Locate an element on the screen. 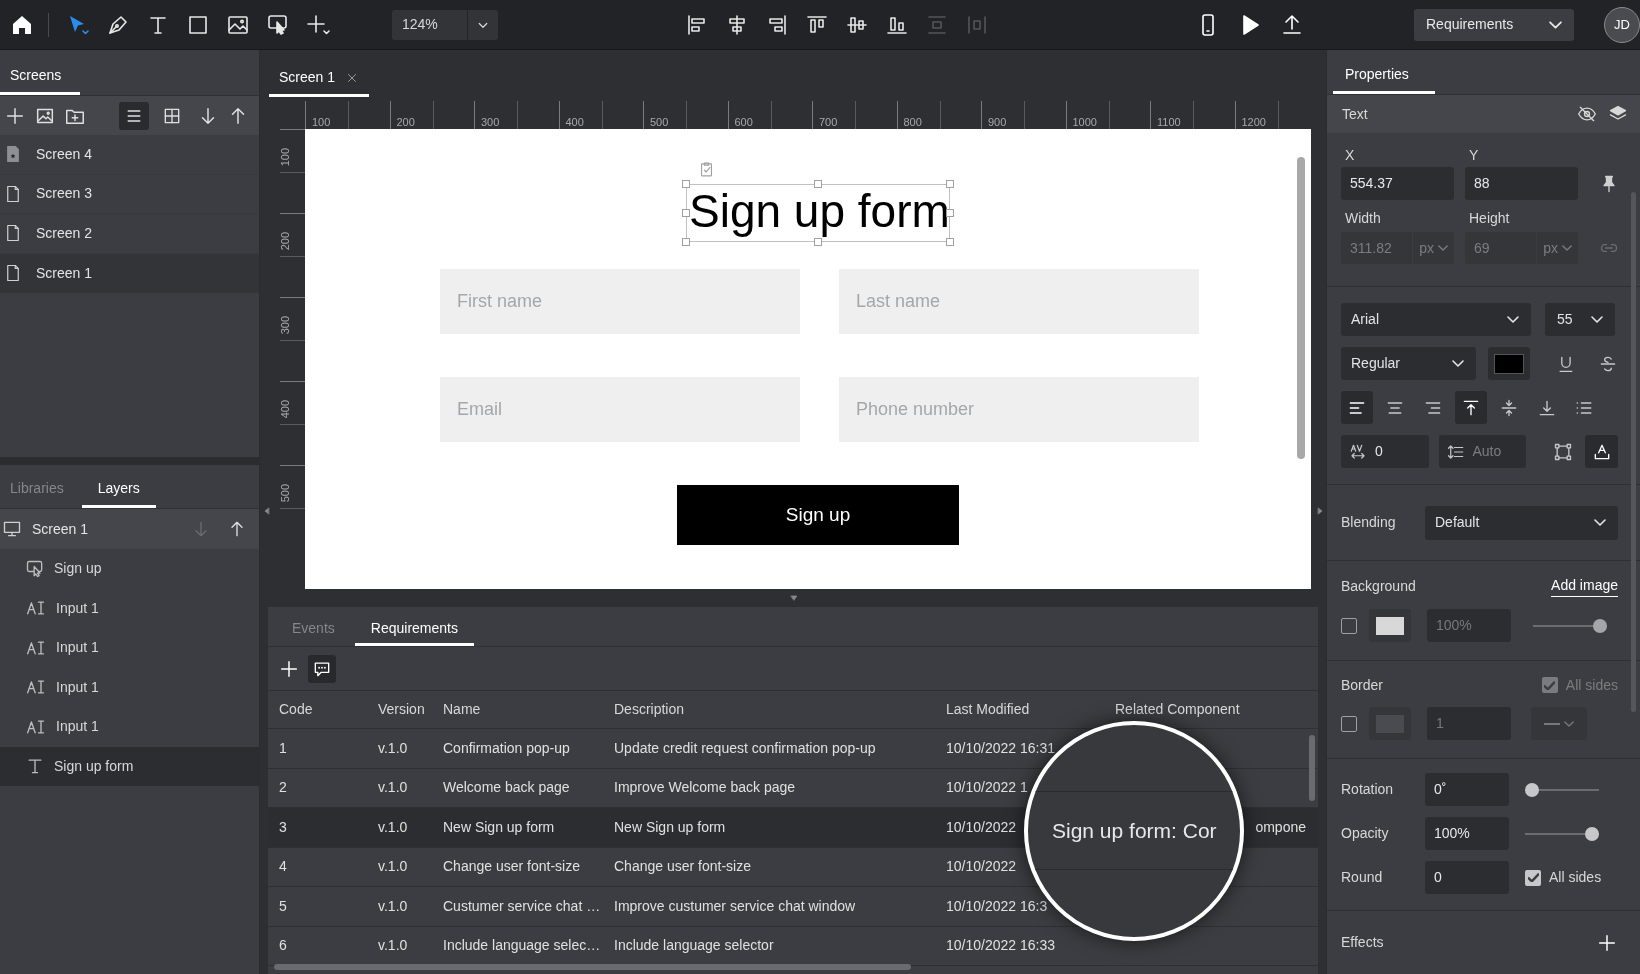 Image resolution: width=1640 pixels, height=974 pixels. table-cell-text: Include language selector is located at coordinates (694, 946).